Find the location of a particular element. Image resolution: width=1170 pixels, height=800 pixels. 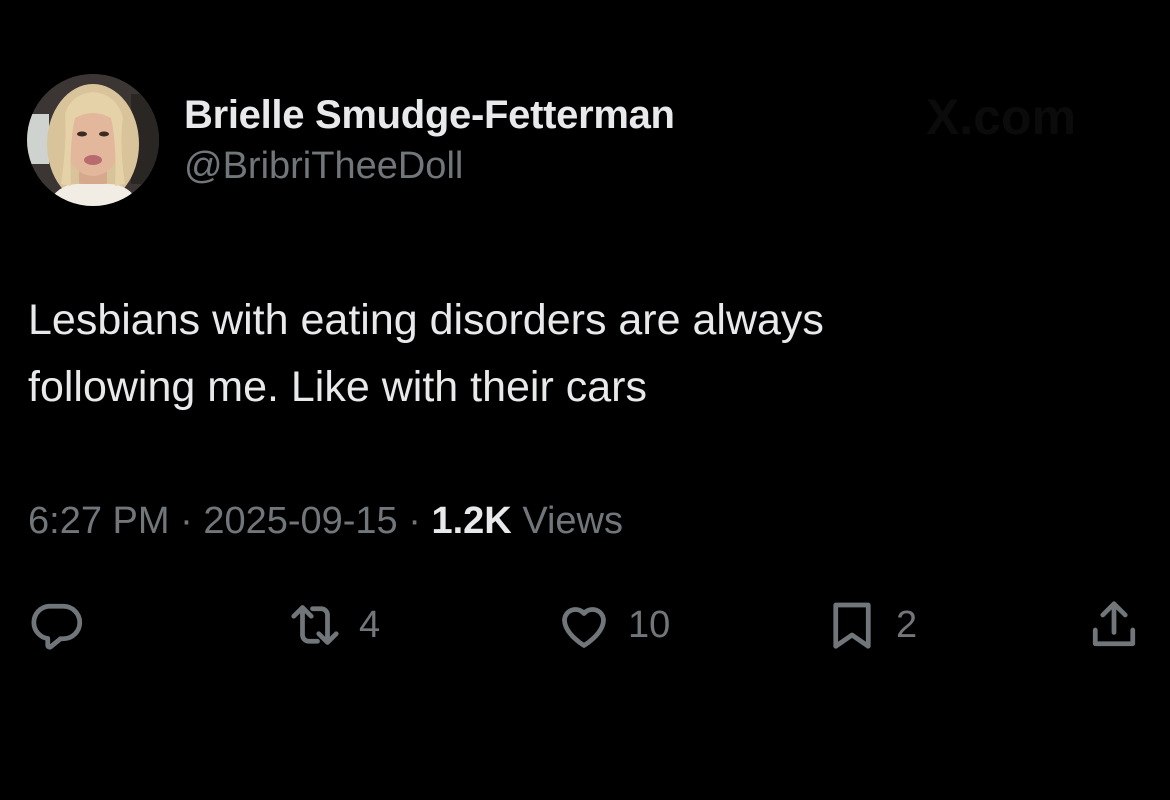

bookmark-button: 2 is located at coordinates (869, 625).